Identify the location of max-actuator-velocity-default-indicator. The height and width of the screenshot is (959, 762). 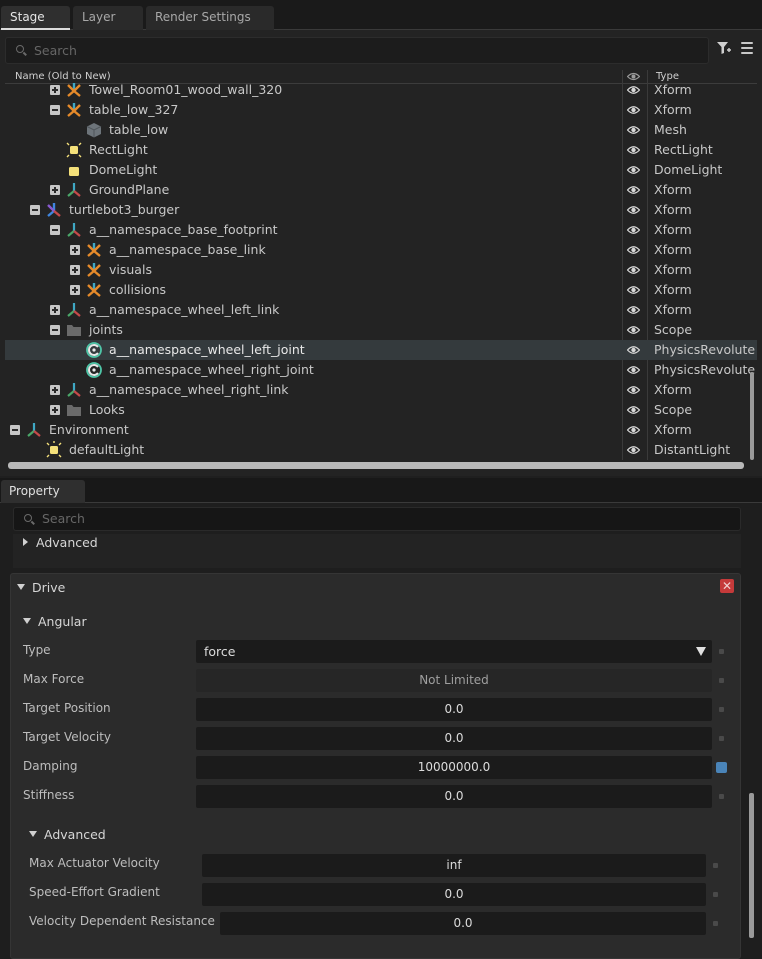
(715, 865).